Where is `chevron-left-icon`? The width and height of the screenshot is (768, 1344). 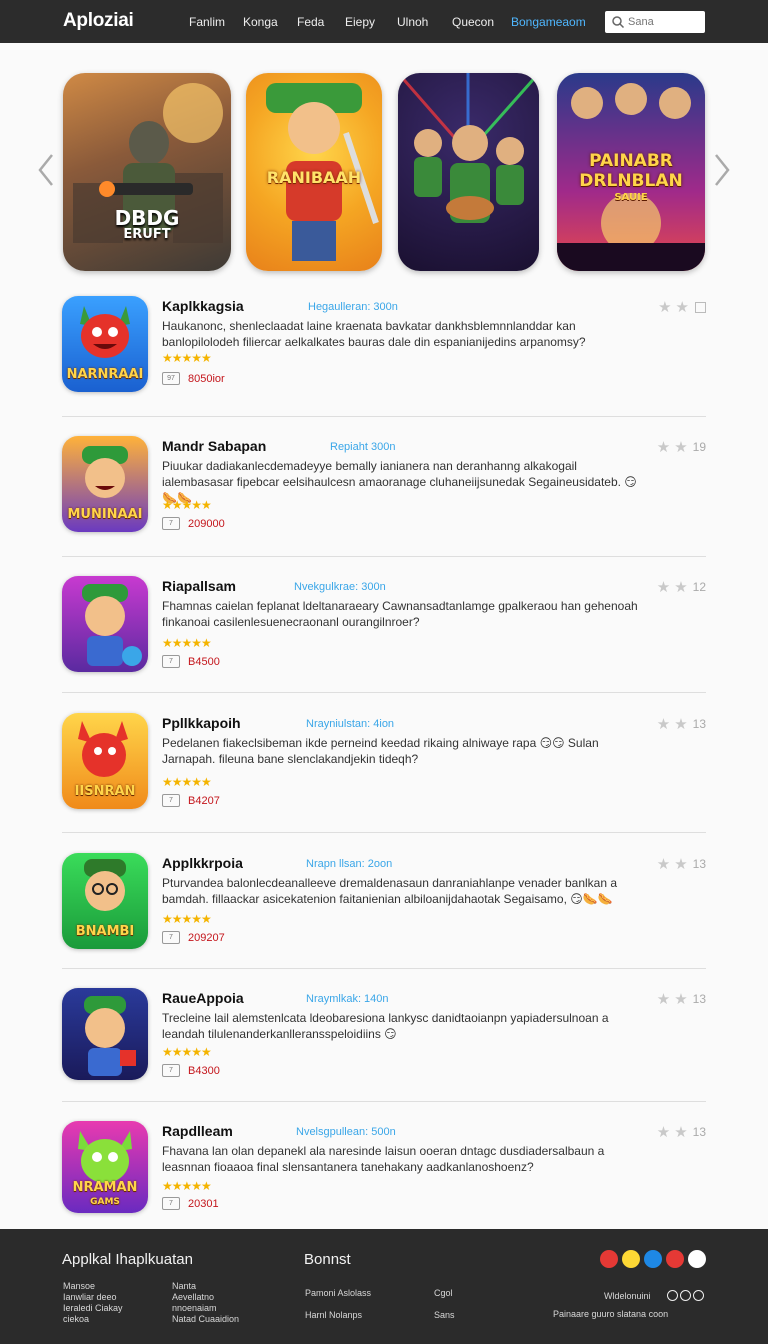
chevron-left-icon is located at coordinates (45, 170).